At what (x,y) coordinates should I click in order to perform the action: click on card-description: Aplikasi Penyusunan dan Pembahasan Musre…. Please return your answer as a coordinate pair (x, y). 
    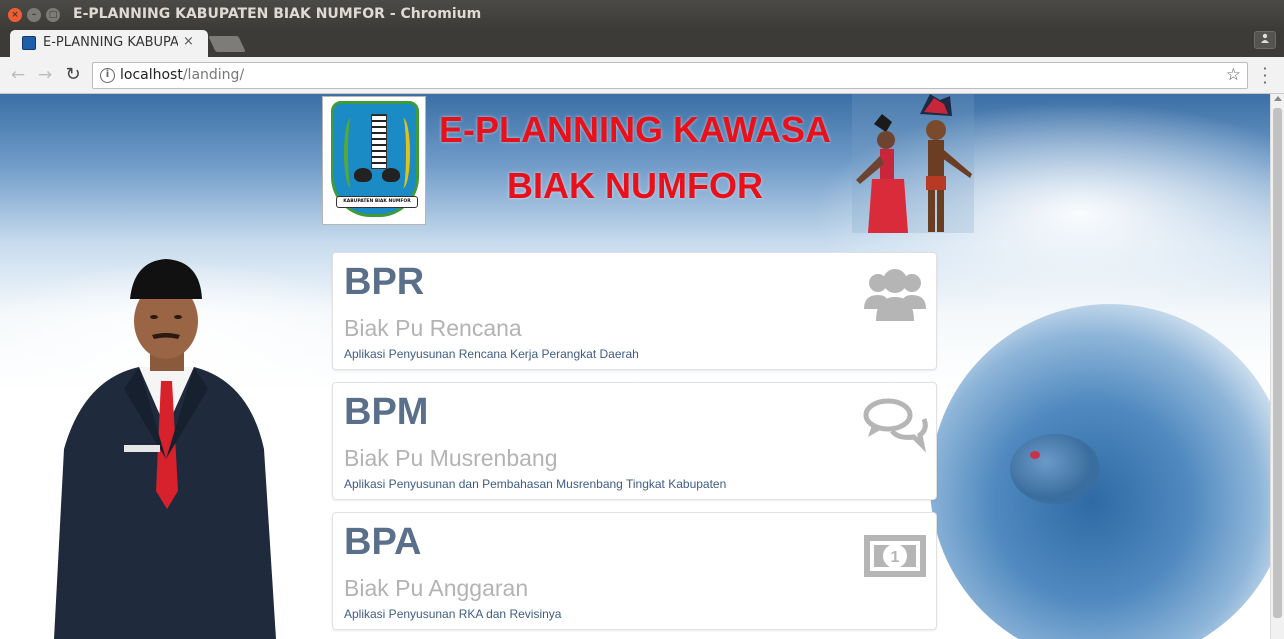
    Looking at the image, I should click on (535, 484).